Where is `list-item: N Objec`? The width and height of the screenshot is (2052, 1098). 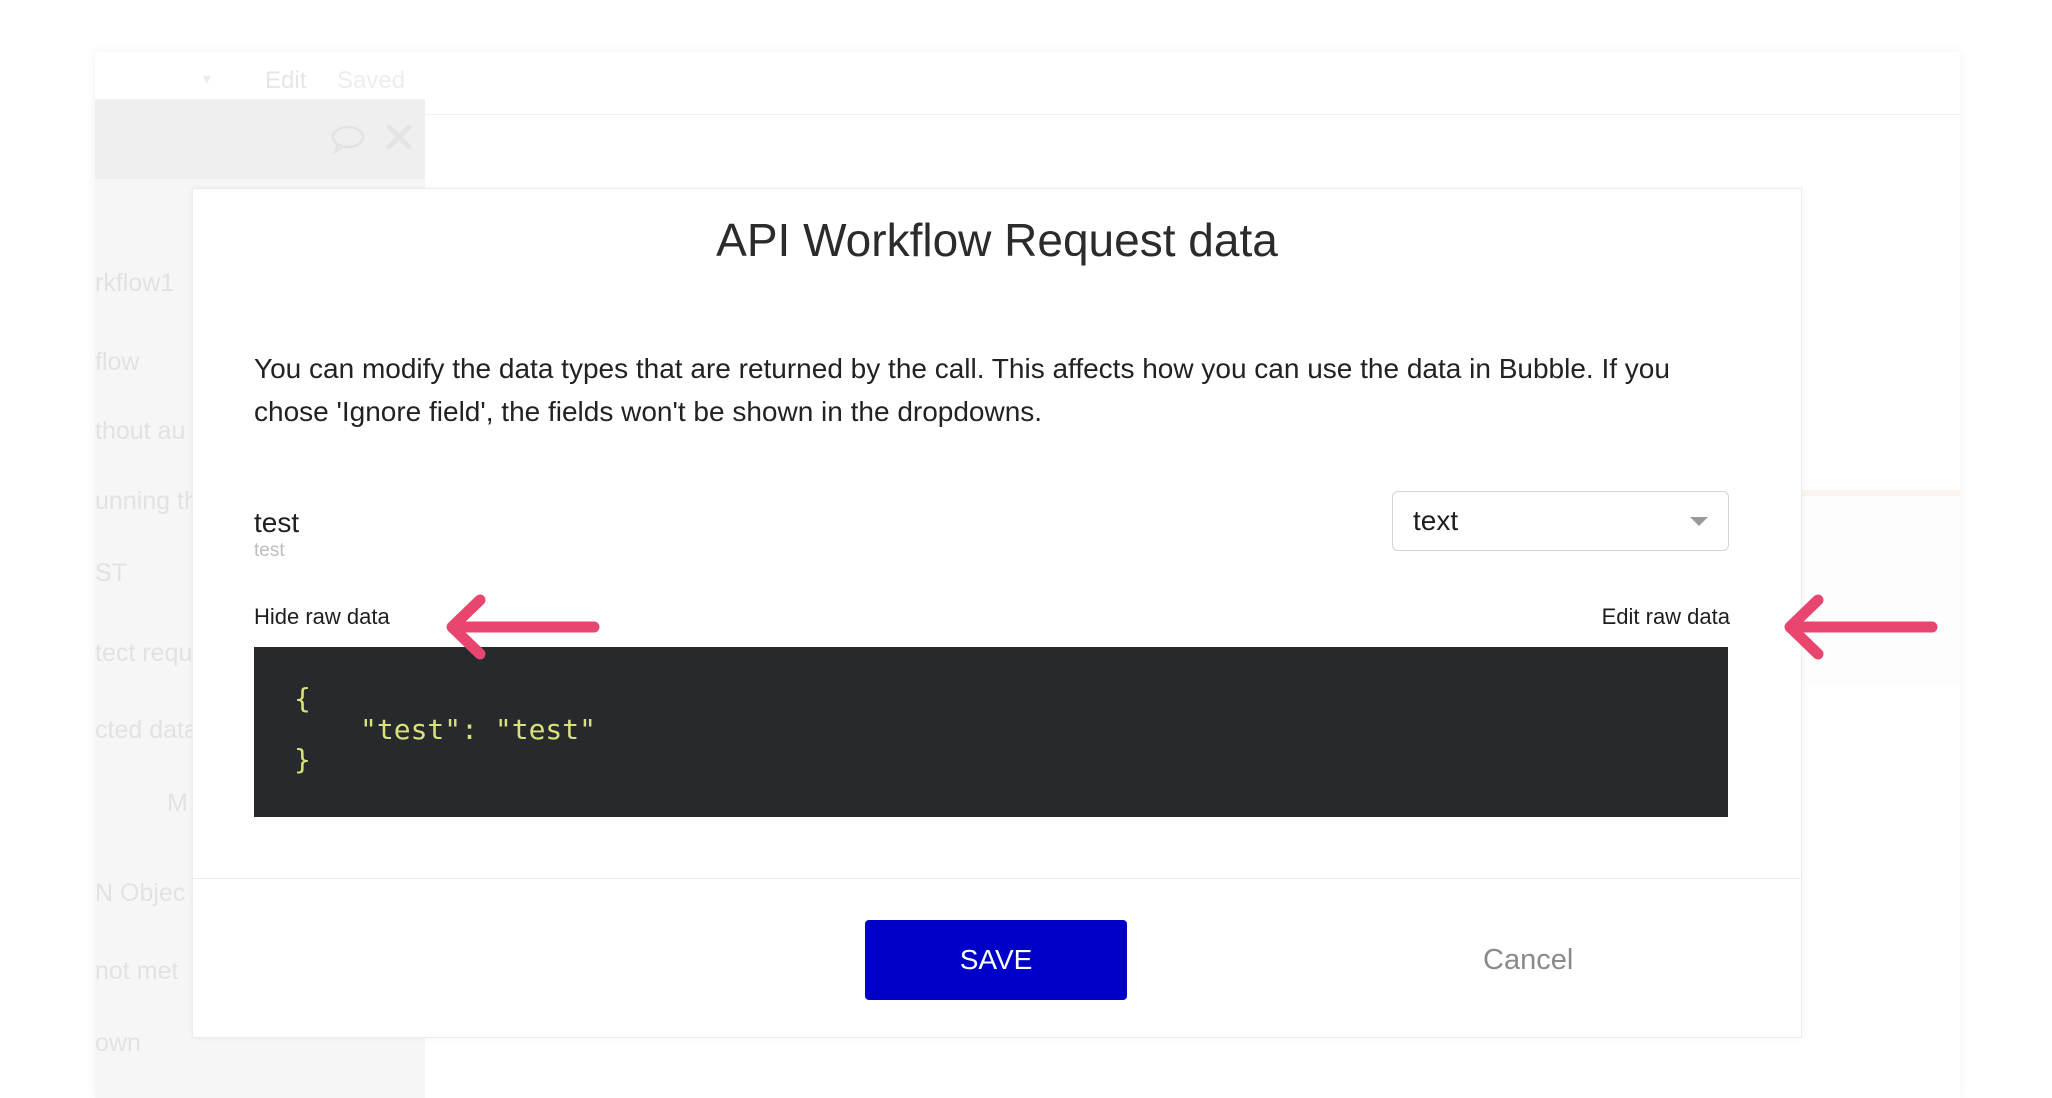 list-item: N Objec is located at coordinates (140, 893).